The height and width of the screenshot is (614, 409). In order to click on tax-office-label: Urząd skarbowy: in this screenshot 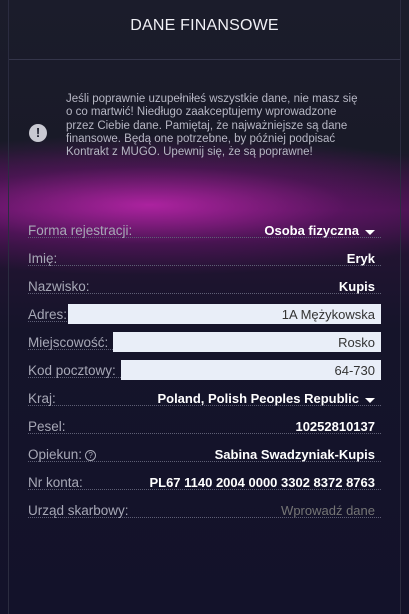, I will do `click(78, 510)`.